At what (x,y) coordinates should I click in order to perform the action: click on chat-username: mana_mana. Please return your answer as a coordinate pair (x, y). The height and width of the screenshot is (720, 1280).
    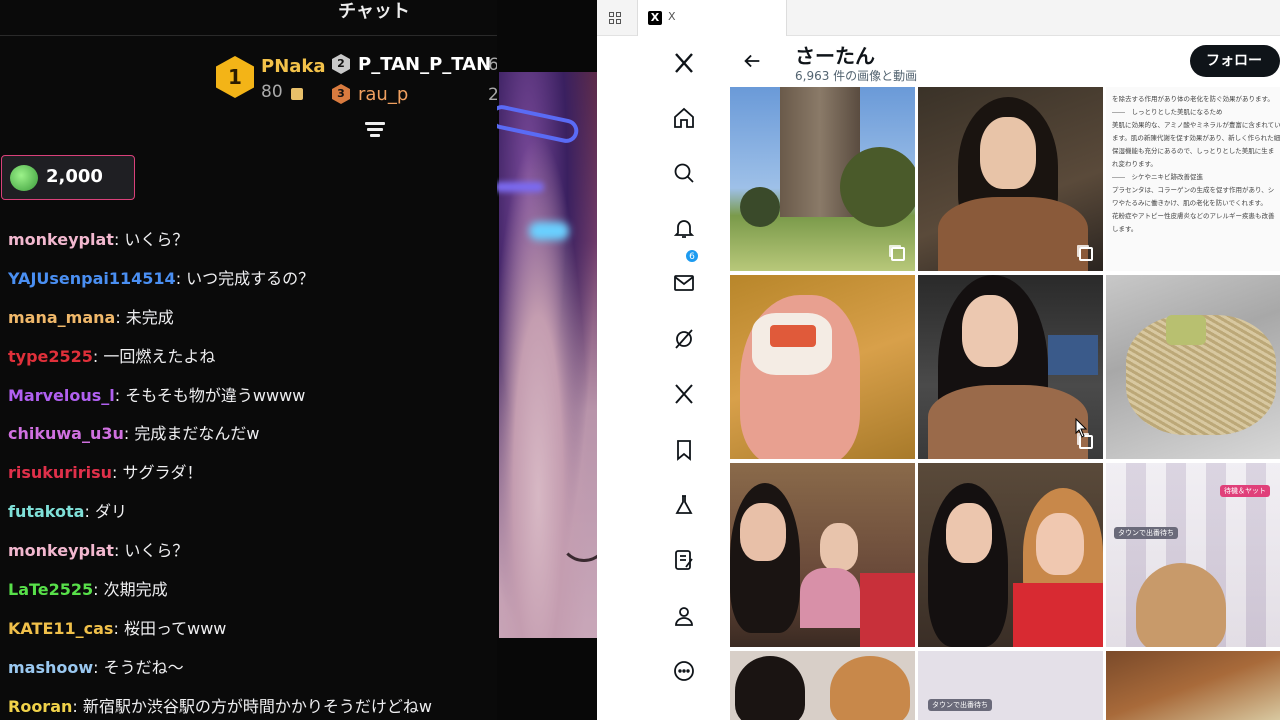
    Looking at the image, I should click on (61, 317).